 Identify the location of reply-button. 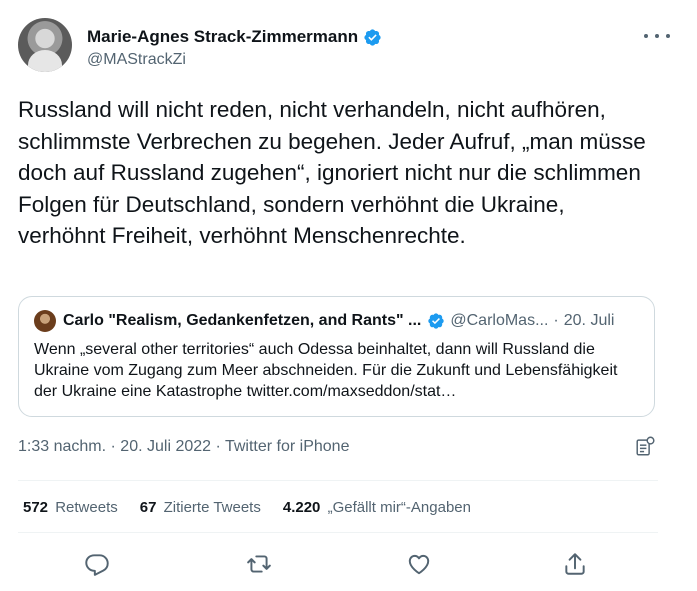
(97, 564).